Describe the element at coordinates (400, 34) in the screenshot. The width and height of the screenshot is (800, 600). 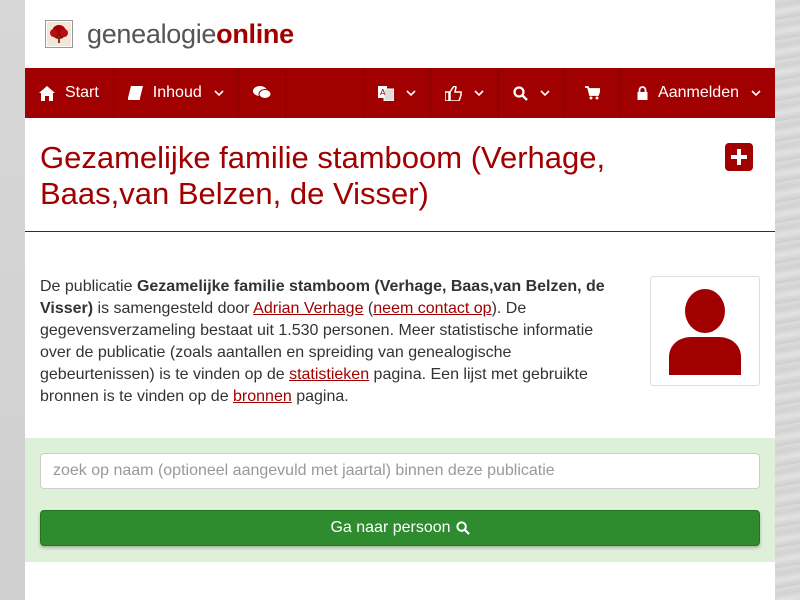
I see `site-header: genealogieonline` at that location.